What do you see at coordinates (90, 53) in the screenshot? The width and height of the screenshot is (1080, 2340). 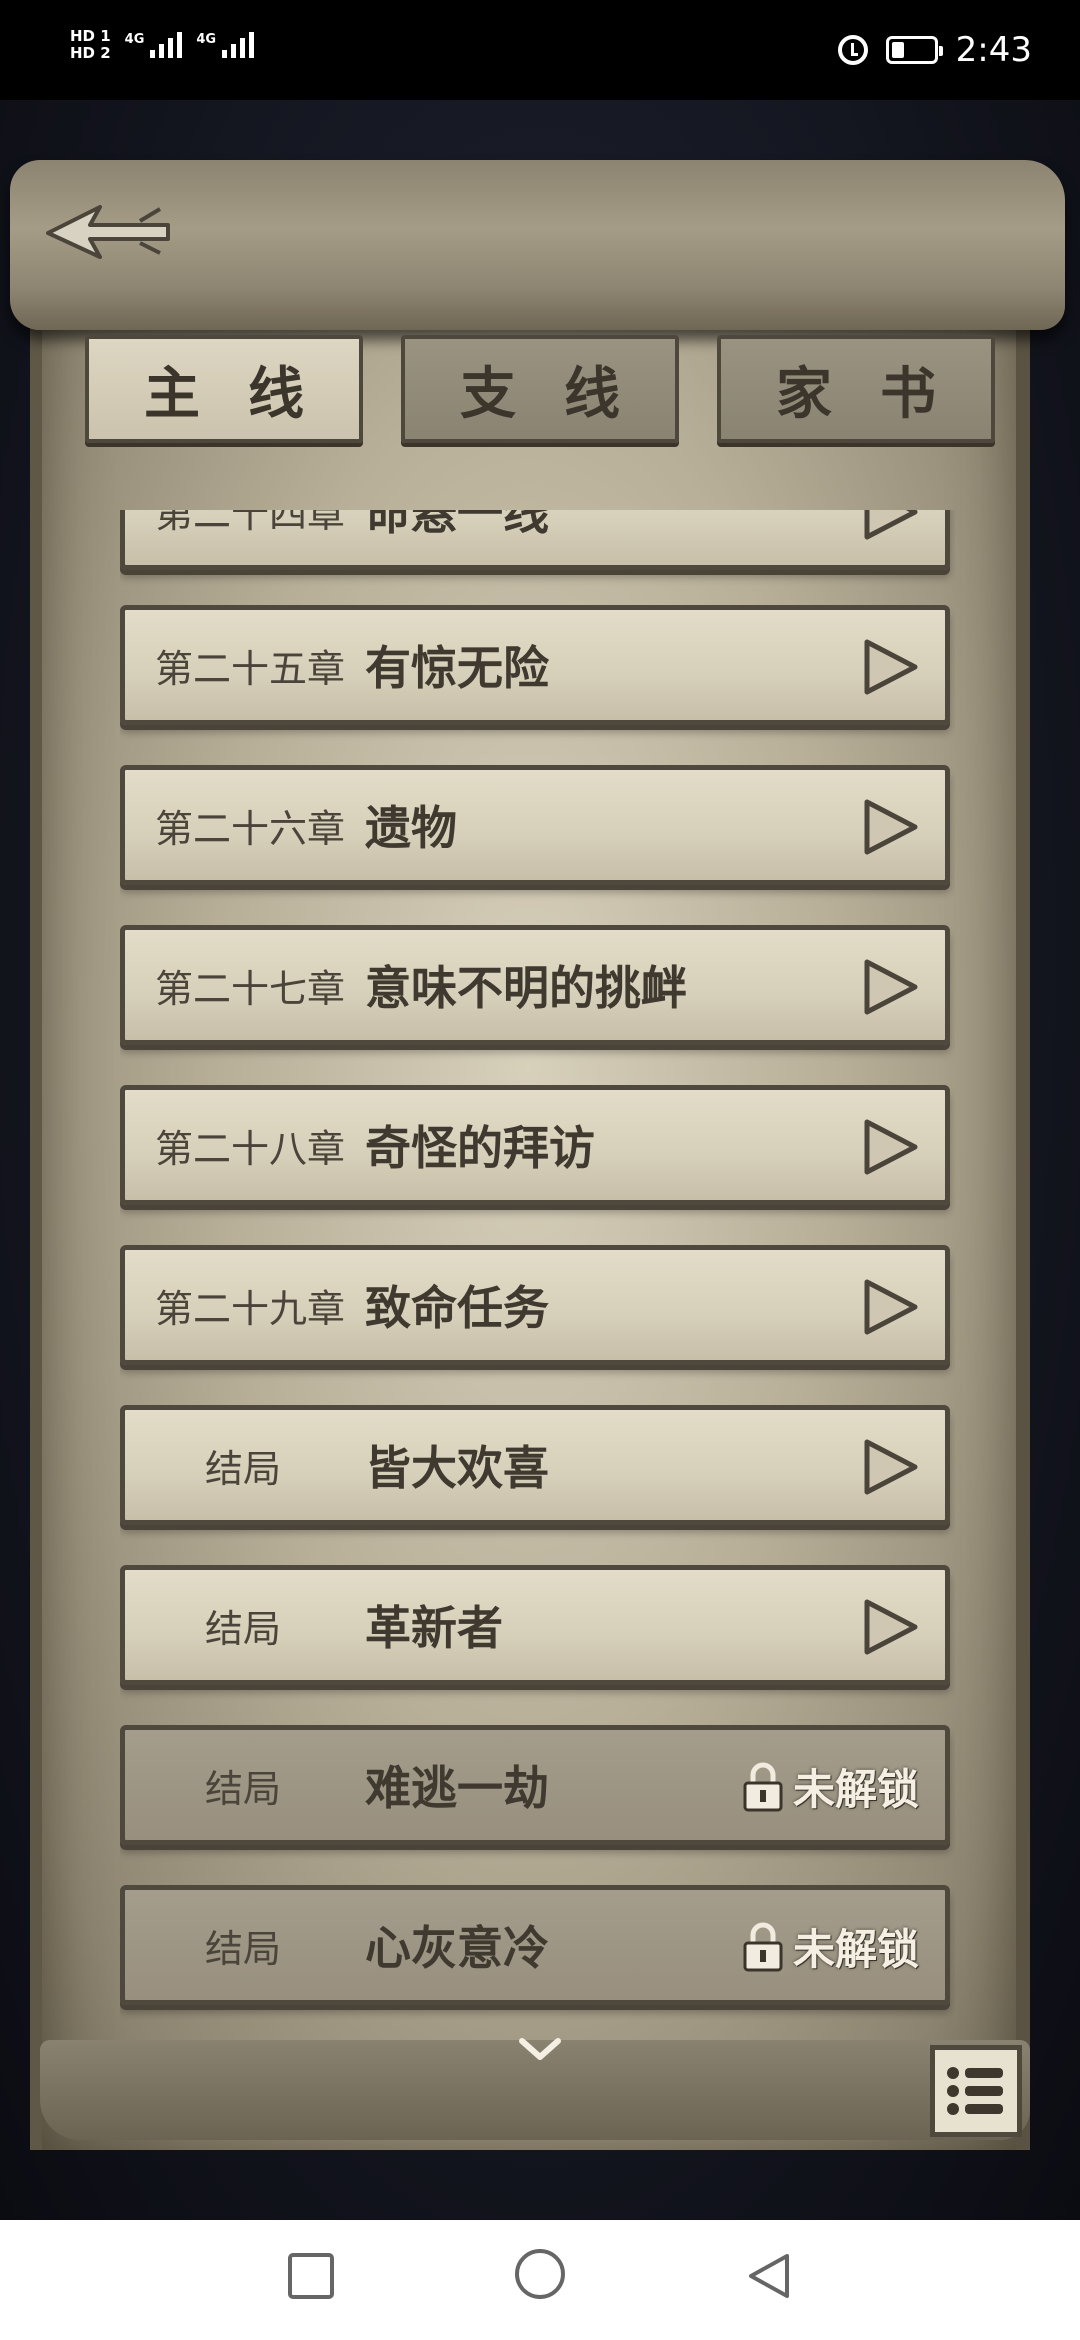 I see `sim2-label: HD 2` at bounding box center [90, 53].